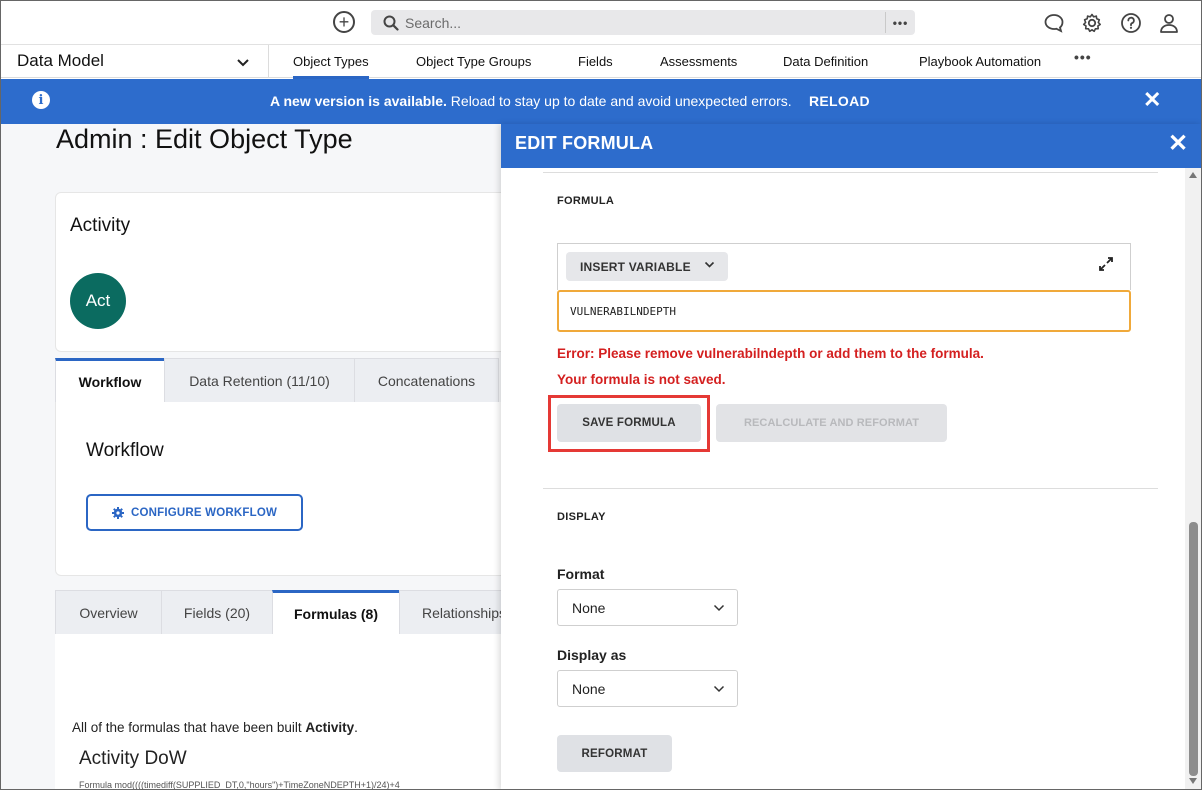  What do you see at coordinates (641, 379) in the screenshot?
I see `formula-not-saved-message: Your formula is not saved.` at bounding box center [641, 379].